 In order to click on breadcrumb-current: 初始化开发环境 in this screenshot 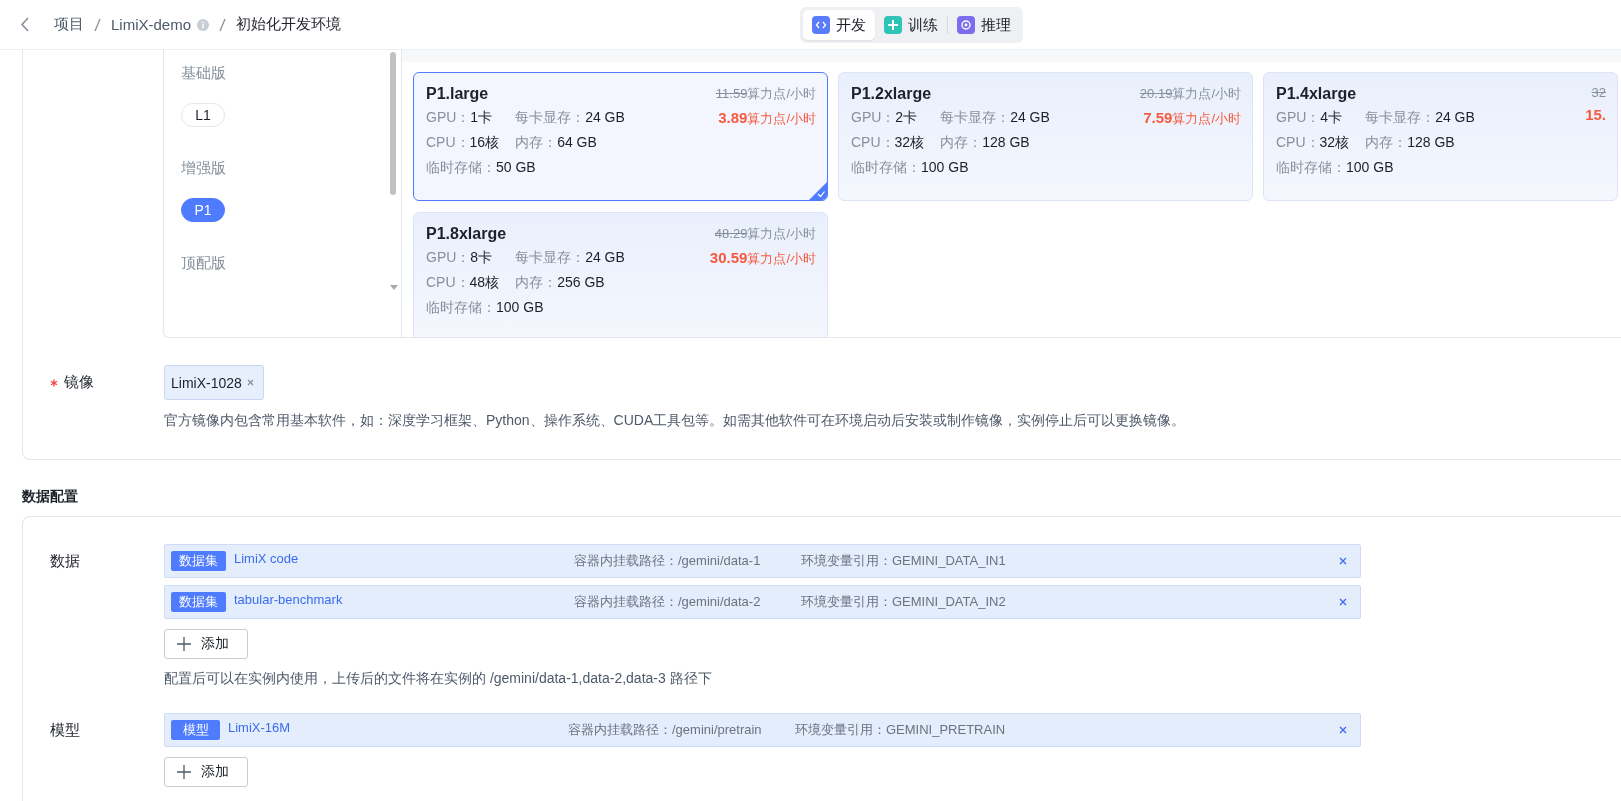, I will do `click(289, 24)`.